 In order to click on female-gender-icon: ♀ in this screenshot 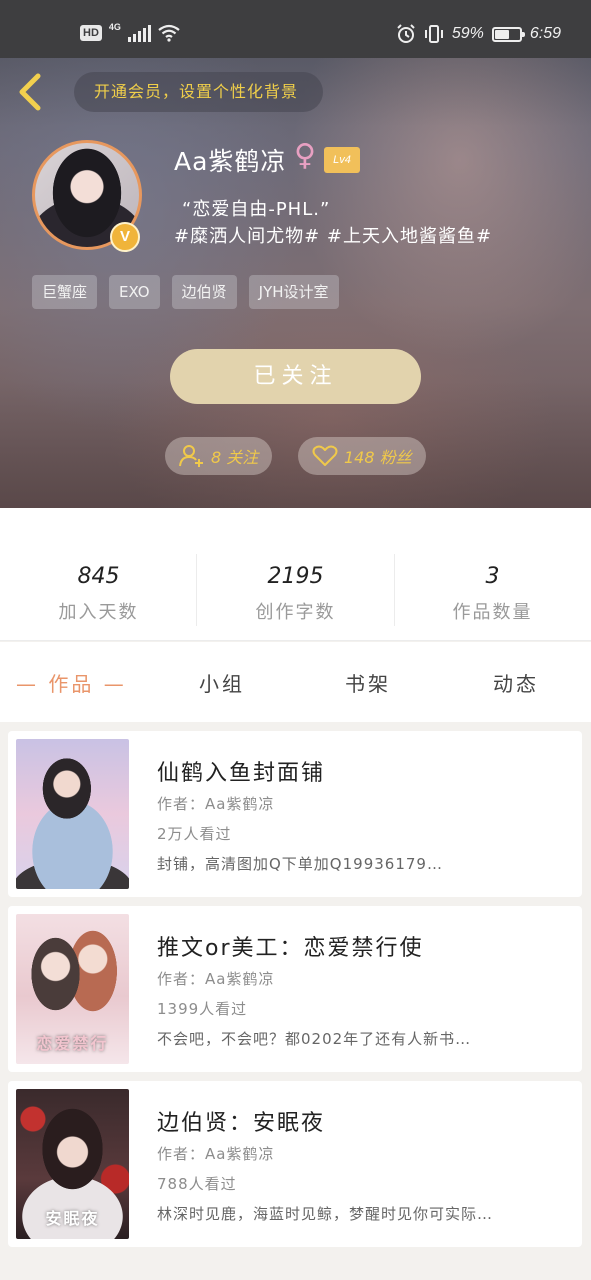, I will do `click(305, 155)`.